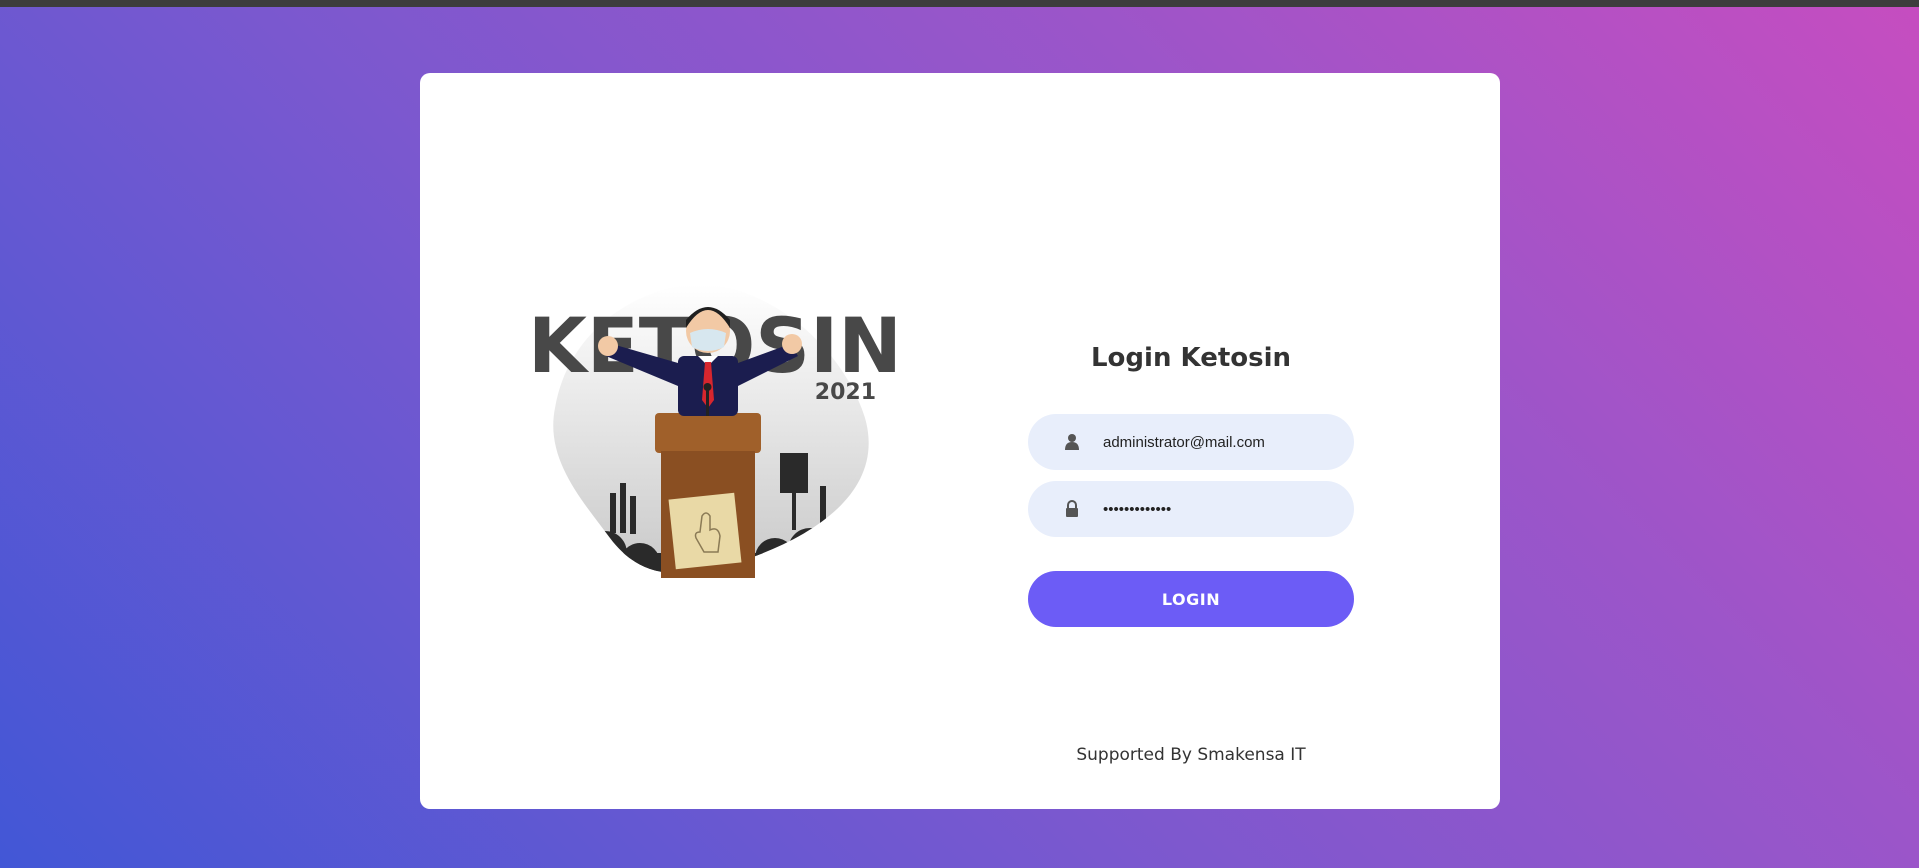 The height and width of the screenshot is (868, 1919). What do you see at coordinates (1218, 509) in the screenshot?
I see `password-field` at bounding box center [1218, 509].